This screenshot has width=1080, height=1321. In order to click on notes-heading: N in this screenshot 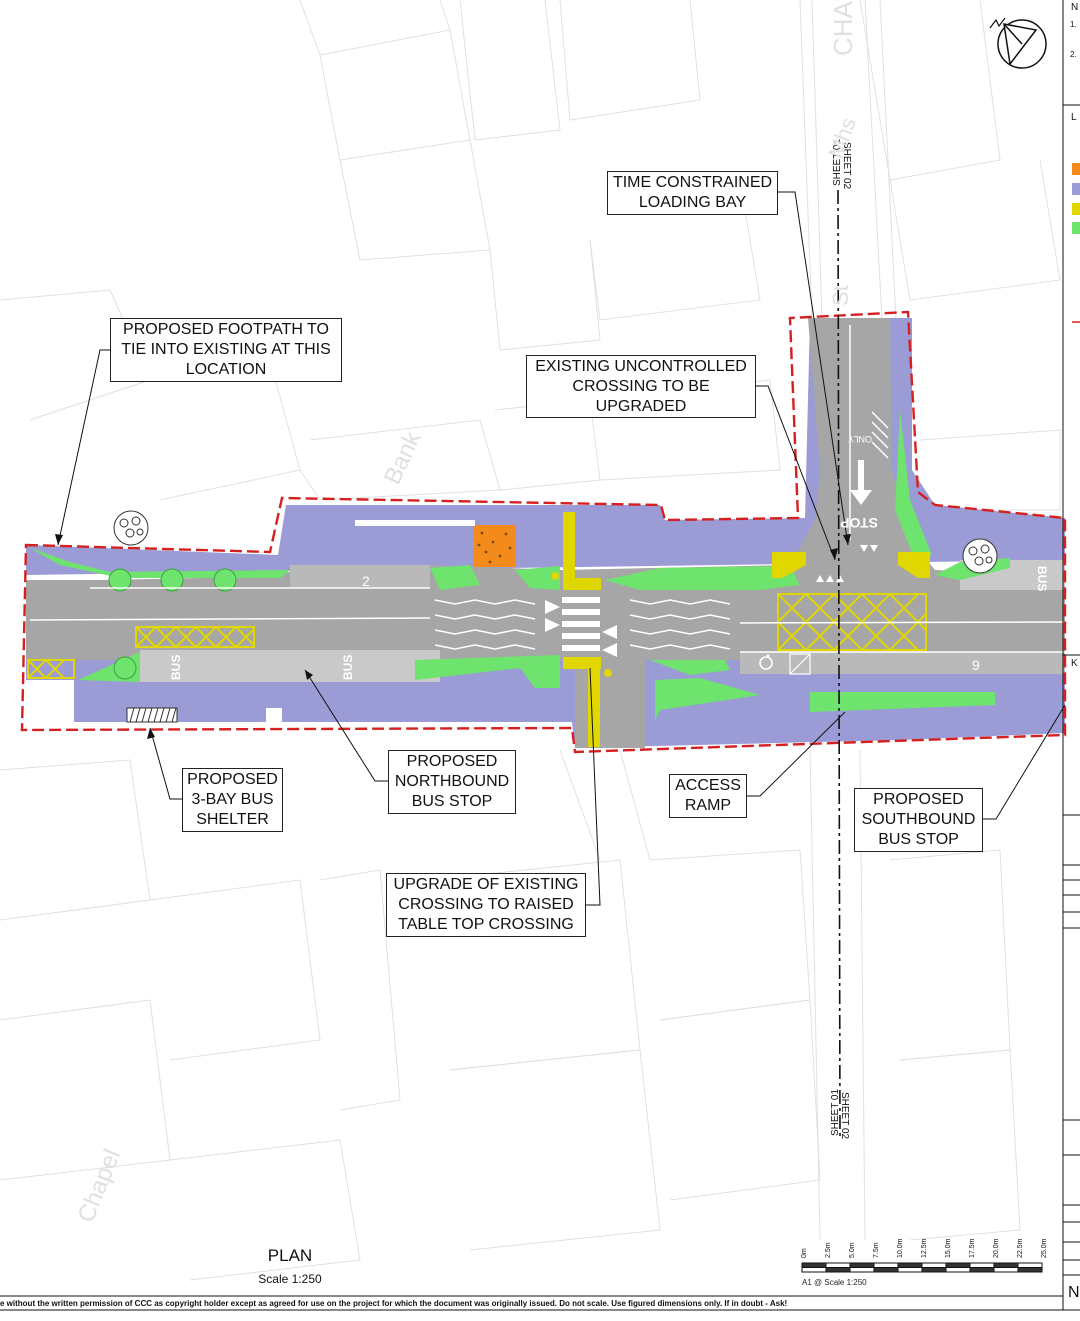, I will do `click(1075, 7)`.